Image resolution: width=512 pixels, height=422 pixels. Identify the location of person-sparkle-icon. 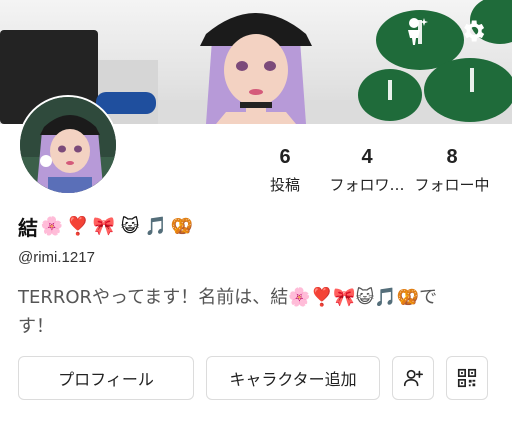
(418, 31).